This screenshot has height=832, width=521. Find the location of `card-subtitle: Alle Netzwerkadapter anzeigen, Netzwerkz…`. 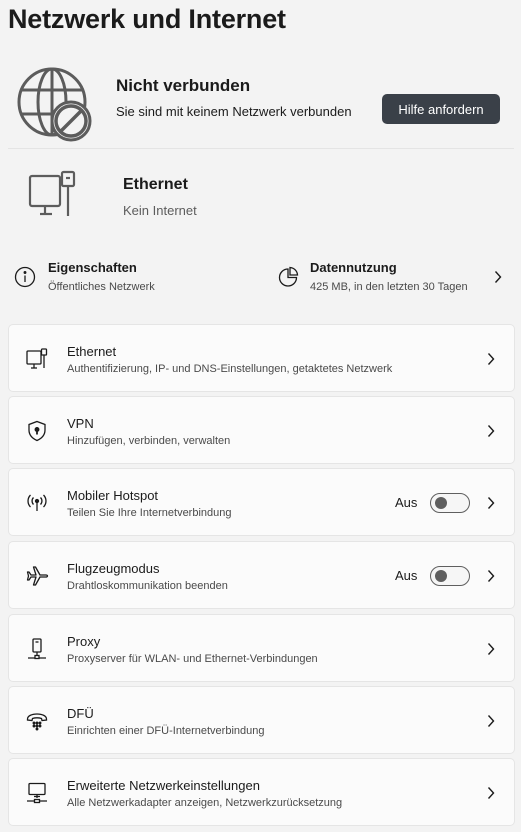

card-subtitle: Alle Netzwerkadapter anzeigen, Netzwerkz… is located at coordinates (205, 803).